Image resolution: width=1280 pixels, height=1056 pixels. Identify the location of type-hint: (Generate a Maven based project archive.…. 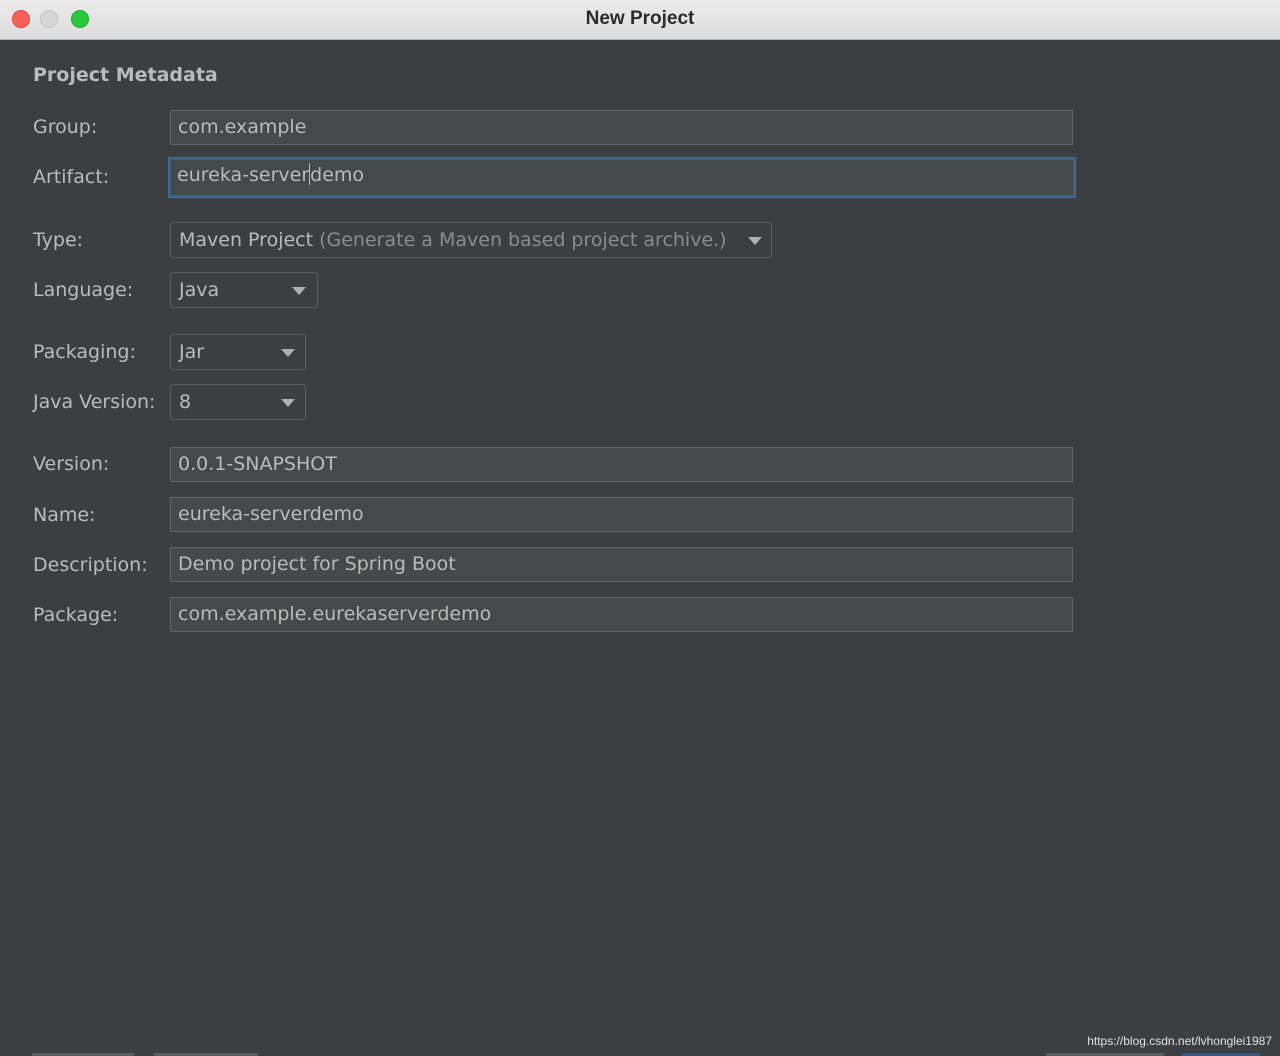
(520, 240).